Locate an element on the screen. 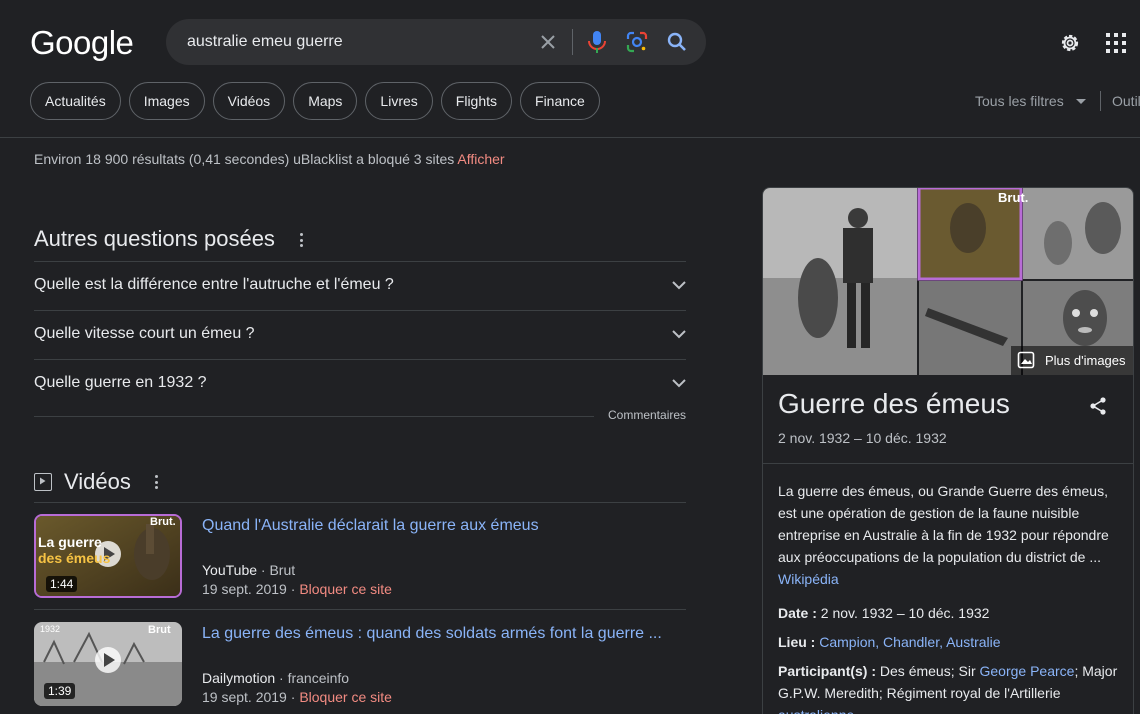  video-source: Dailymotion · franceinfo is located at coordinates (276, 678).